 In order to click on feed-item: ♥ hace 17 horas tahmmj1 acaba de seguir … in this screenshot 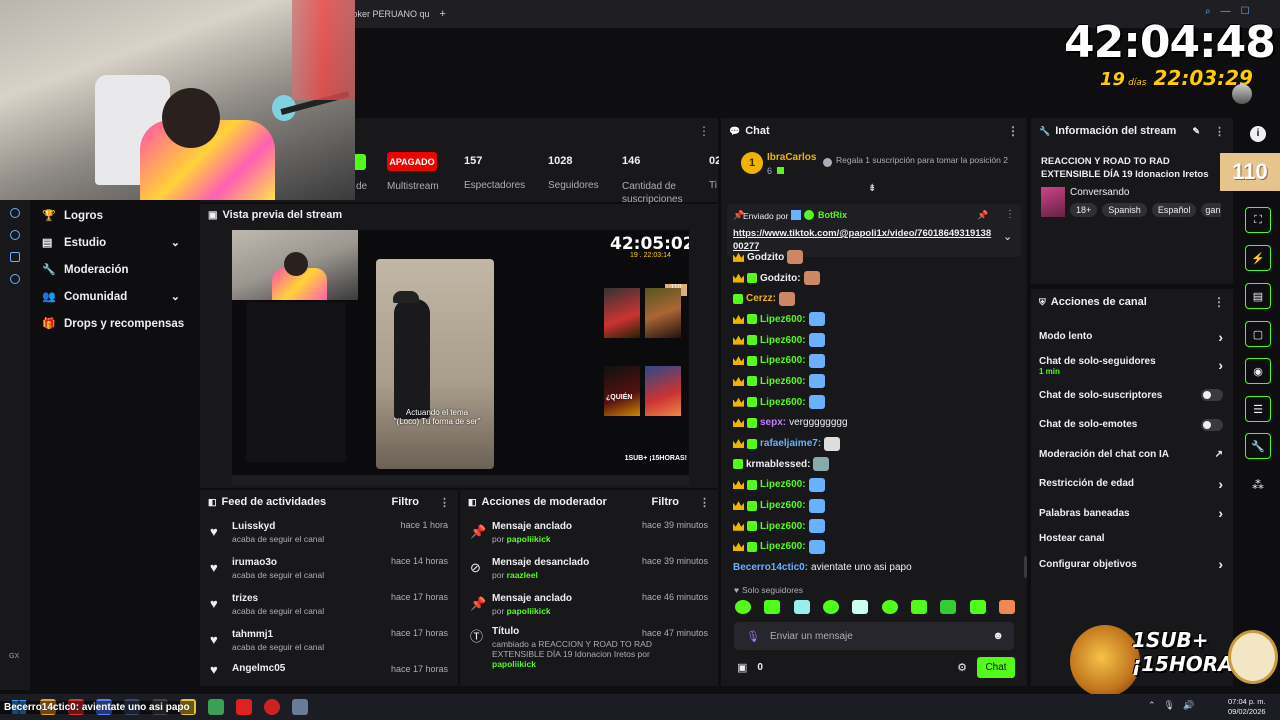, I will do `click(329, 640)`.